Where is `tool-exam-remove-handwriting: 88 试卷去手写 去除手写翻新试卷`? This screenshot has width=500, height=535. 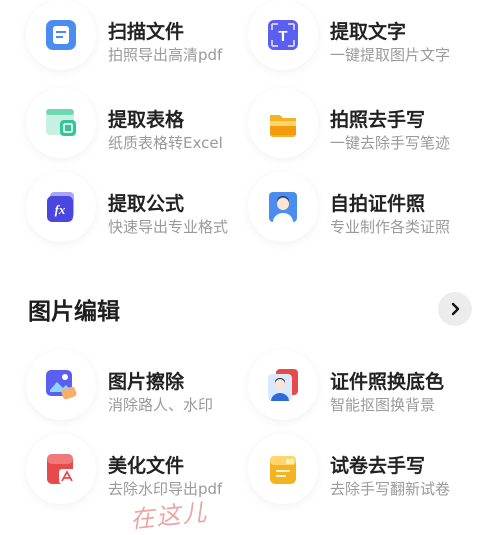
tool-exam-remove-handwriting: 88 试卷去手写 去除手写翻新试卷 is located at coordinates (342, 473).